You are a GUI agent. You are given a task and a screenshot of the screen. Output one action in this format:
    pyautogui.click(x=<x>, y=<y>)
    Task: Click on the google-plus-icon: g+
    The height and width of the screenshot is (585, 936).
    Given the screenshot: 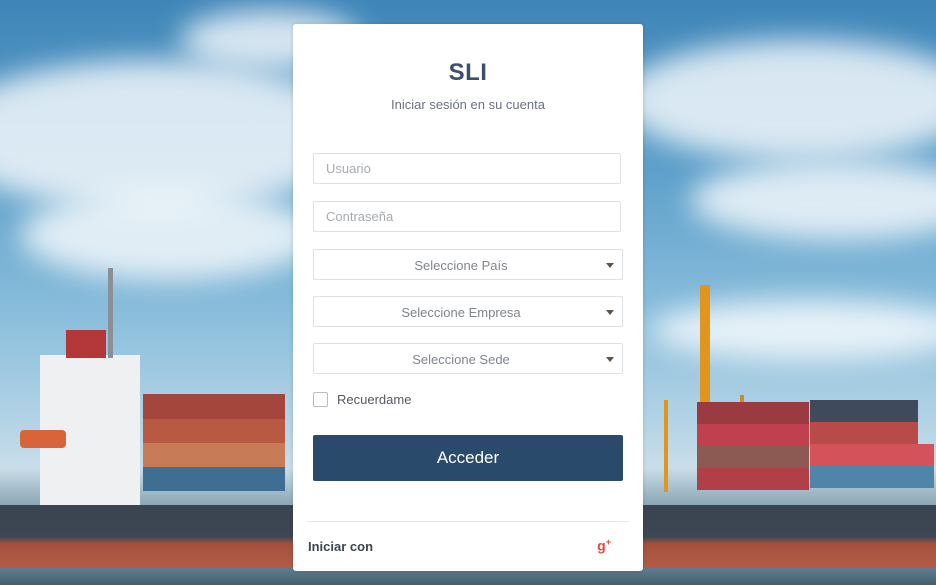 What is the action you would take?
    pyautogui.click(x=604, y=545)
    